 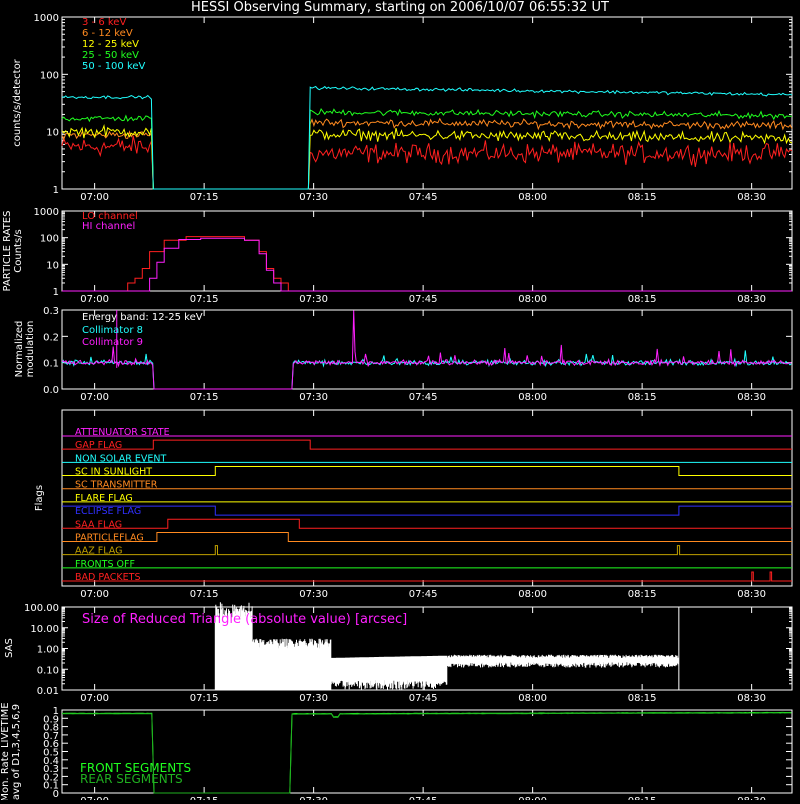 I want to click on flag-label-6: ECLIPSE FLAG, so click(x=108, y=511).